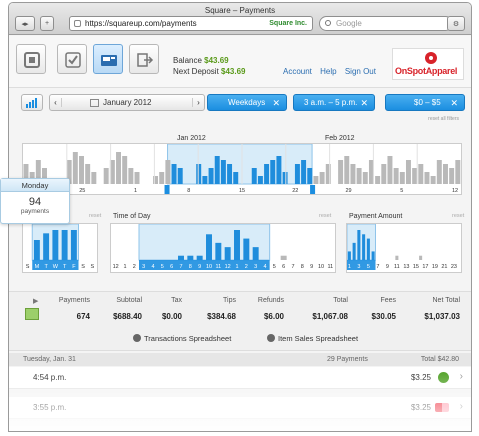  I want to click on axis-tick-label: 17, so click(425, 267).